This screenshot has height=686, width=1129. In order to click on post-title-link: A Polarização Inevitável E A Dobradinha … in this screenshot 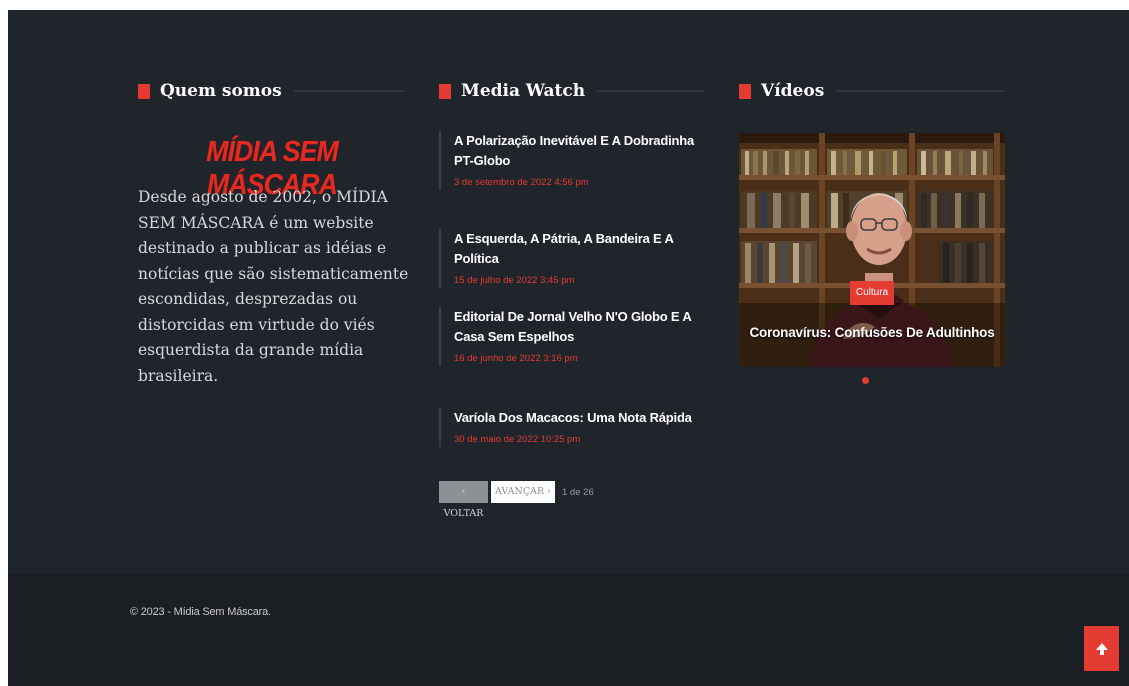, I will do `click(585, 151)`.